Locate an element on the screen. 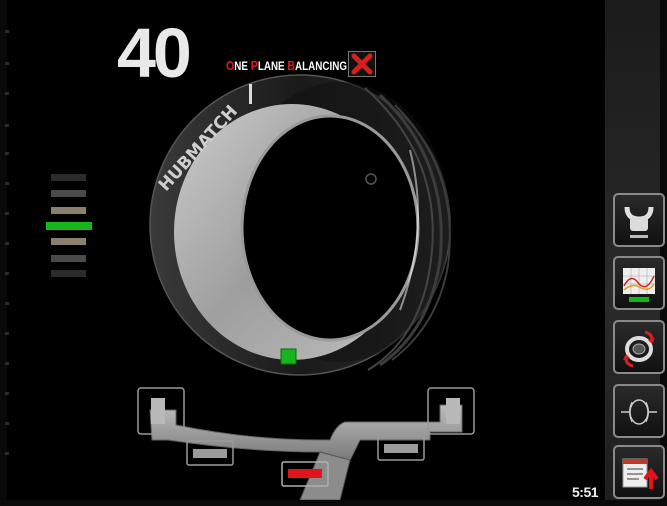 This screenshot has height=506, width=667. rotate-wheel-button is located at coordinates (639, 347).